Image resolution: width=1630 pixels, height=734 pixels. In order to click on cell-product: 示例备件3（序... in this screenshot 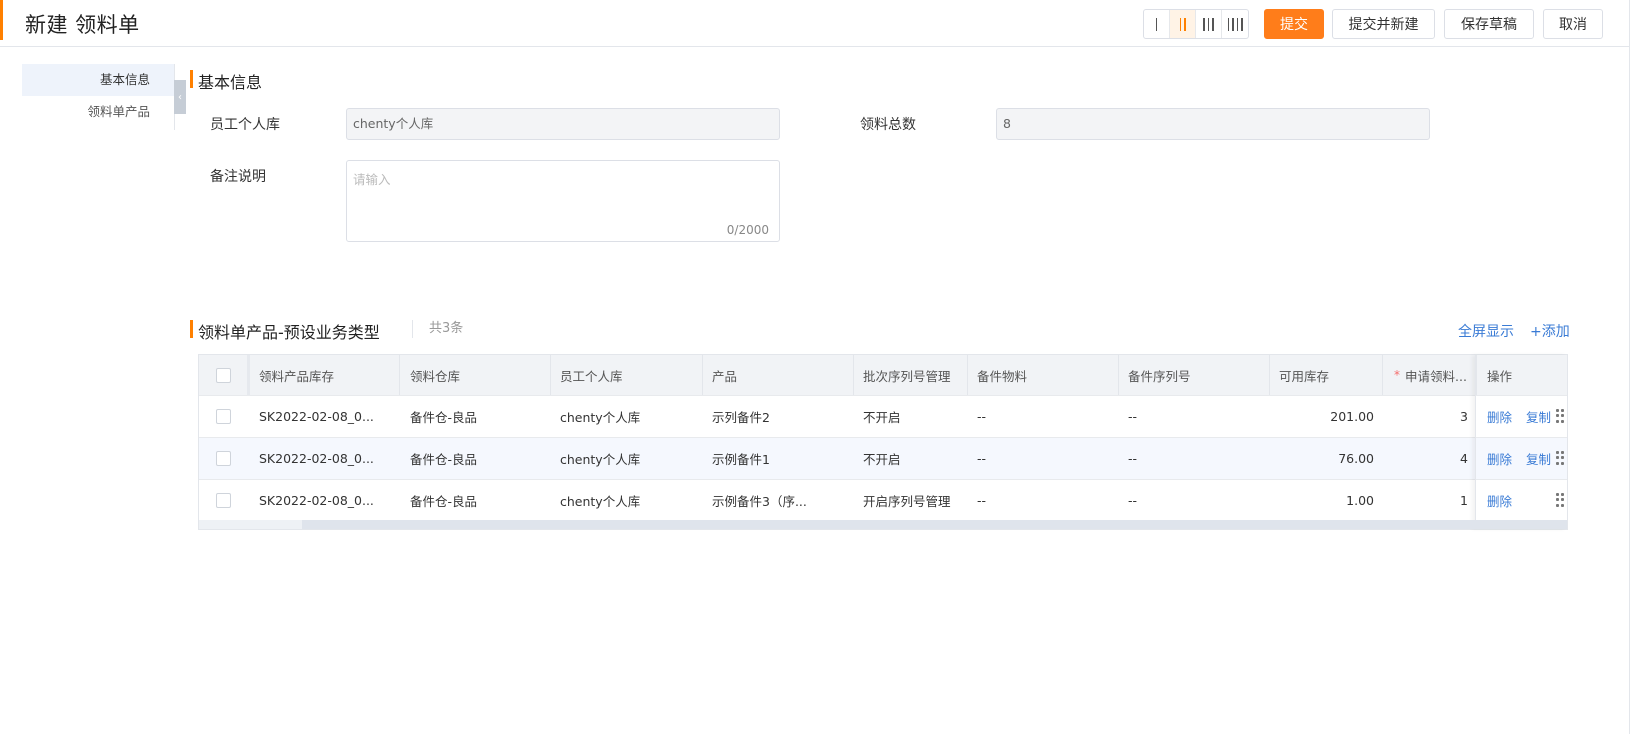, I will do `click(759, 501)`.